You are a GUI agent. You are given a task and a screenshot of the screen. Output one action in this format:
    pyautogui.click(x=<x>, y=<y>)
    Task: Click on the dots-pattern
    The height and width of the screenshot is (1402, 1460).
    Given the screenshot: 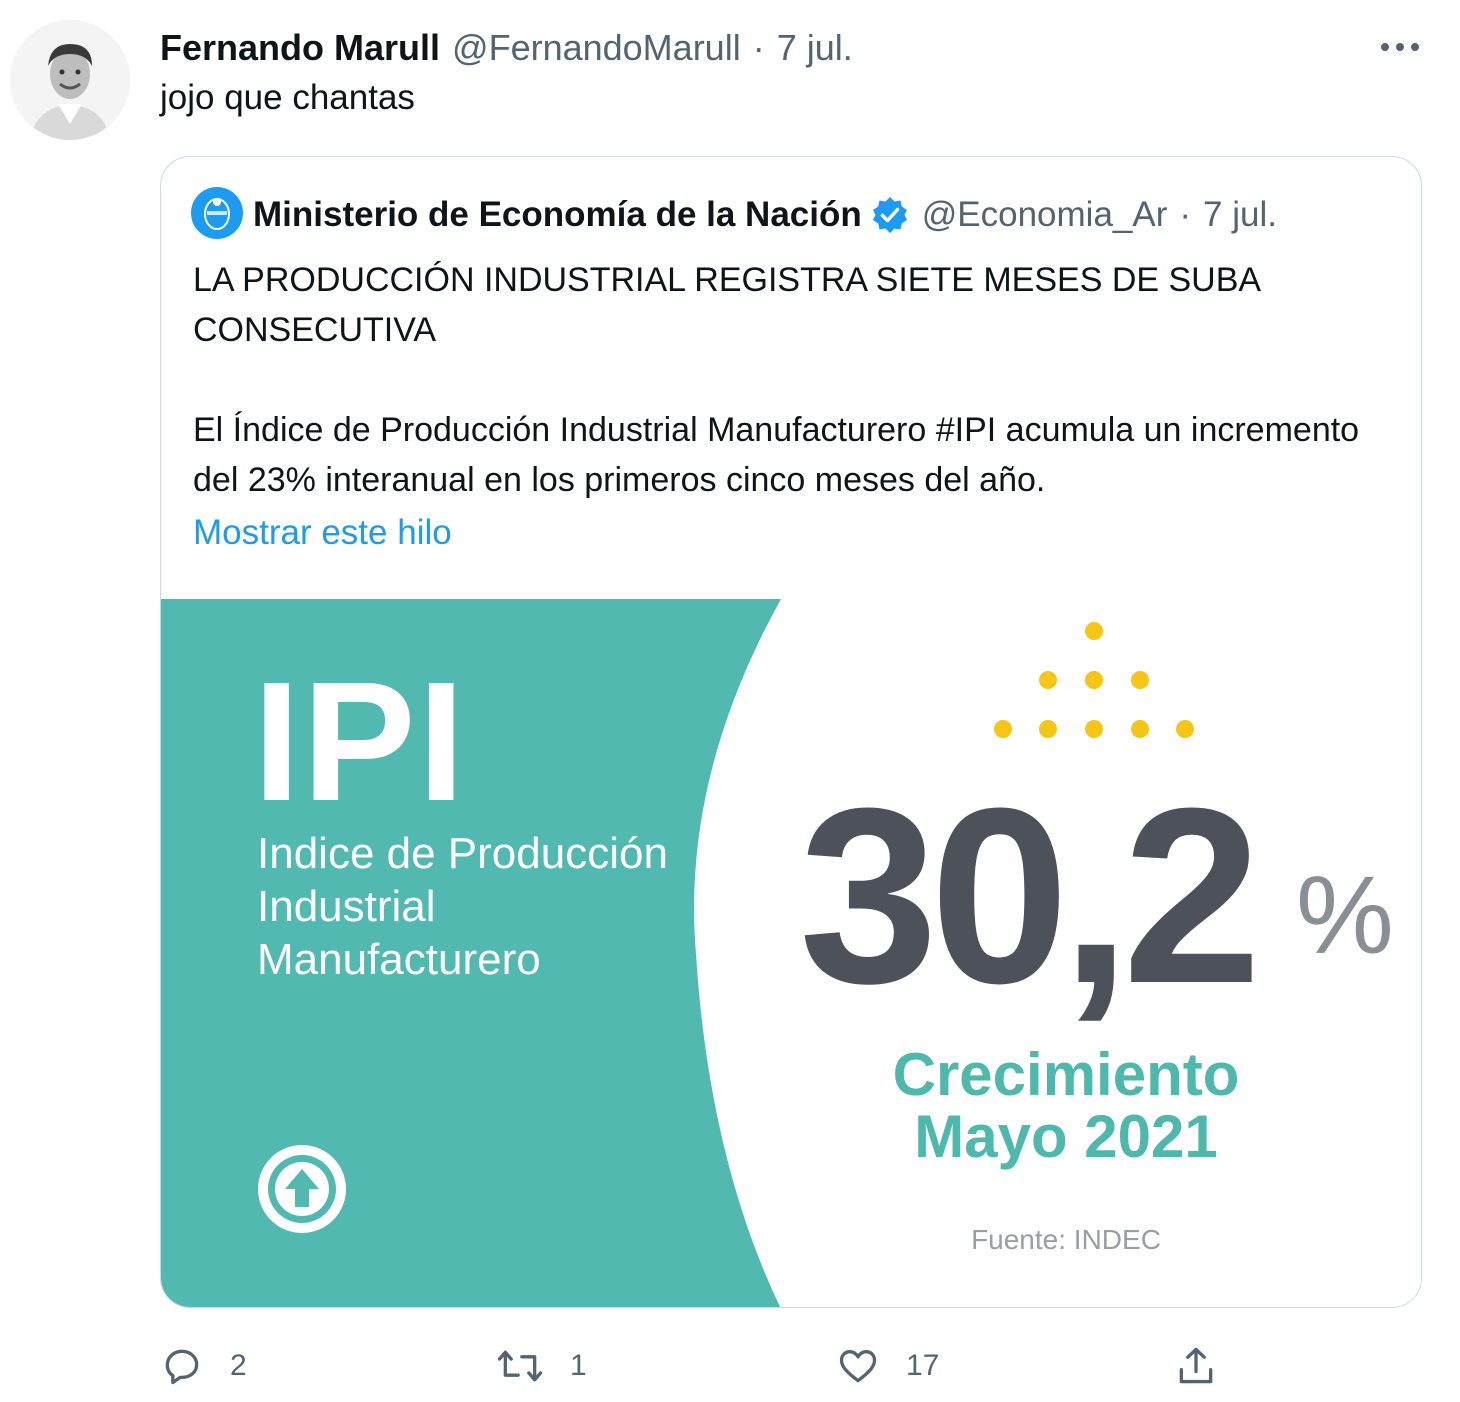 What is the action you would take?
    pyautogui.click(x=1094, y=680)
    